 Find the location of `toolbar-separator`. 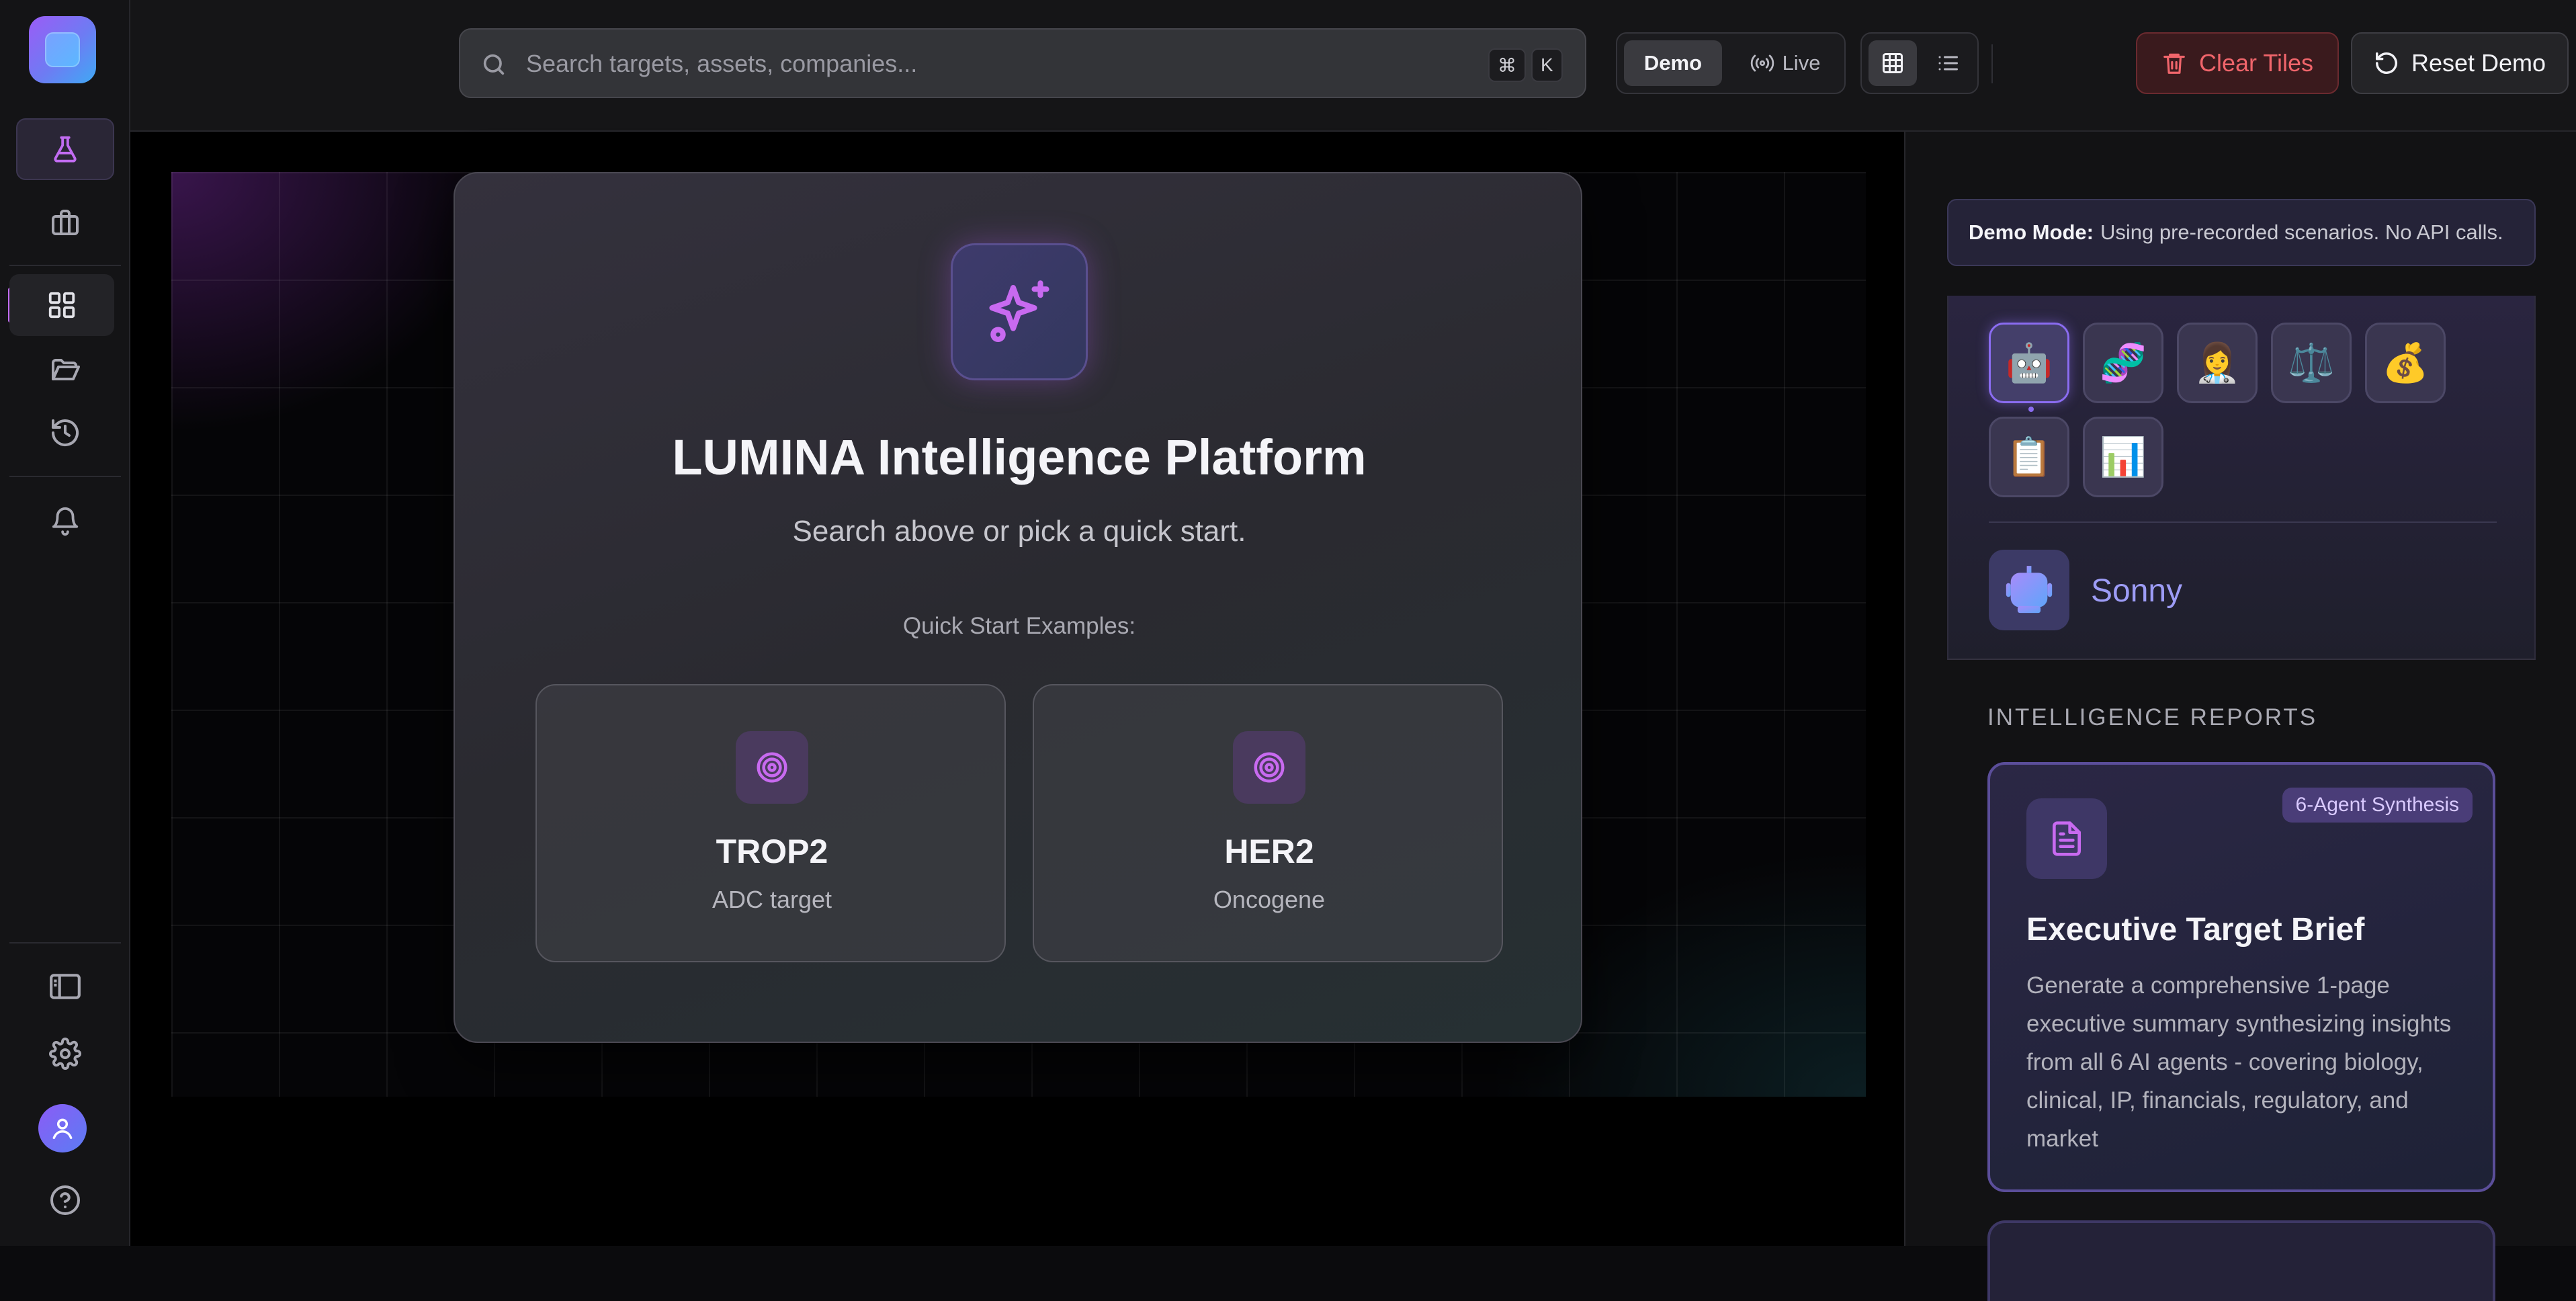

toolbar-separator is located at coordinates (1992, 64).